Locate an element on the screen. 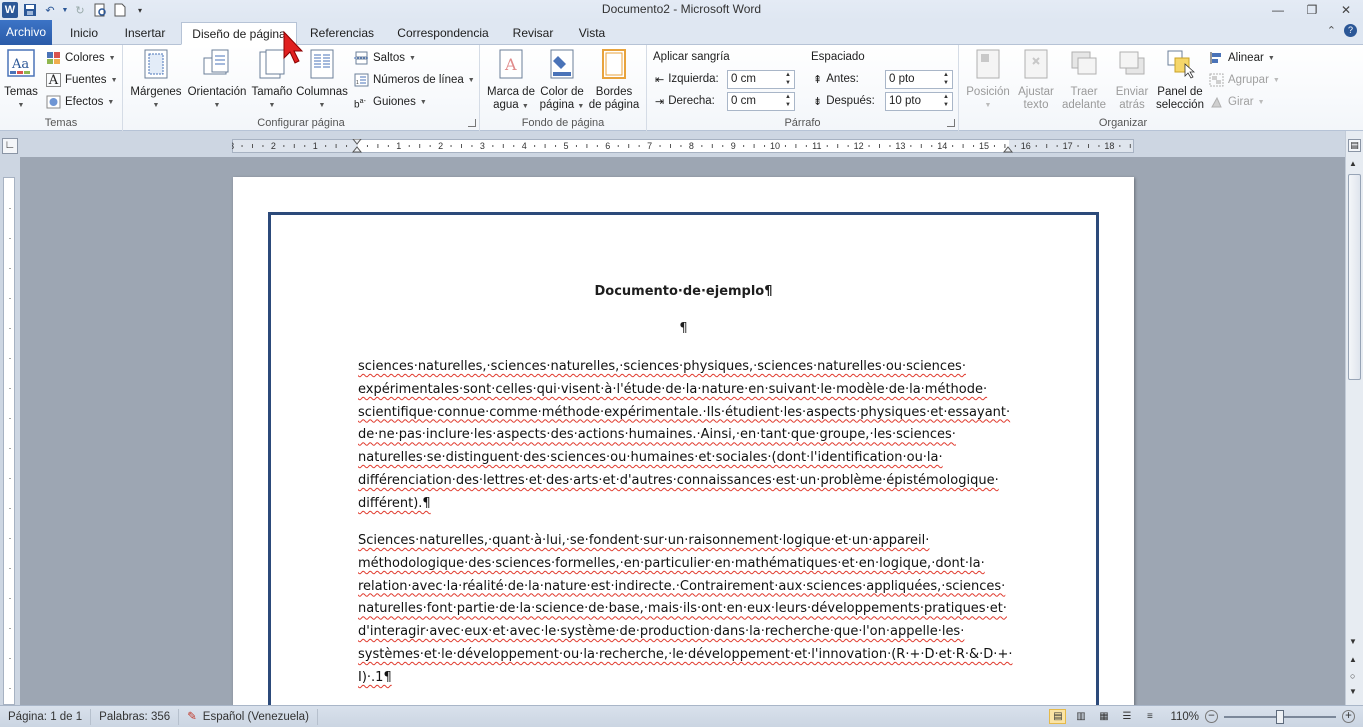  empty-paragraph: ¶ is located at coordinates (683, 328).